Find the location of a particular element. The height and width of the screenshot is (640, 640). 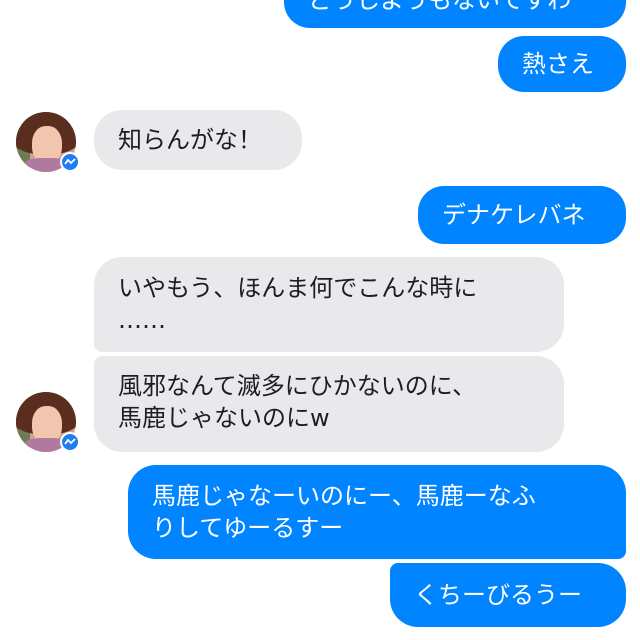

outgoing-message: デナケレバネ is located at coordinates (522, 215).